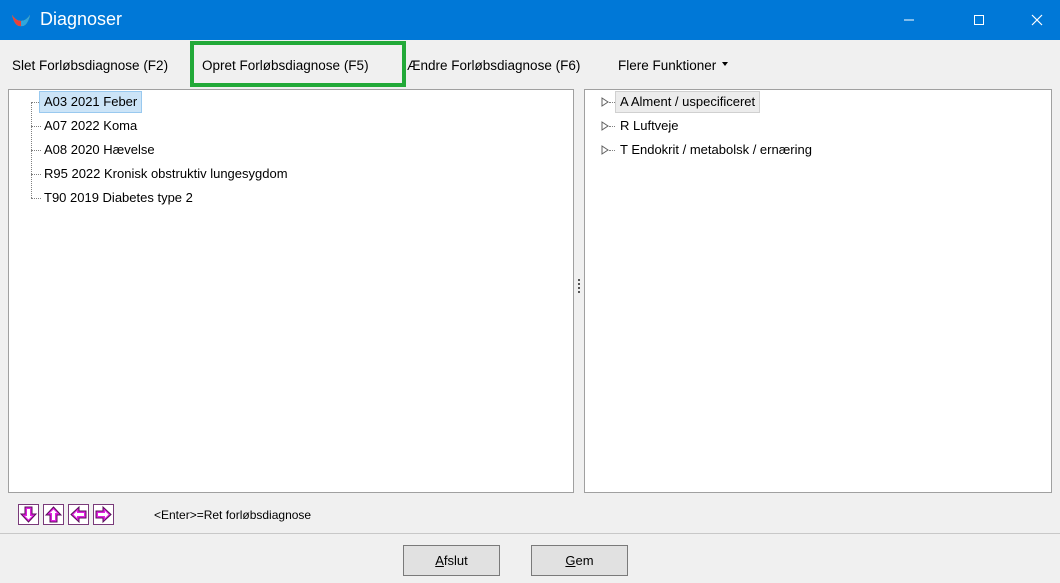 The height and width of the screenshot is (583, 1060). Describe the element at coordinates (579, 287) in the screenshot. I see `splitter-grip-icon` at that location.